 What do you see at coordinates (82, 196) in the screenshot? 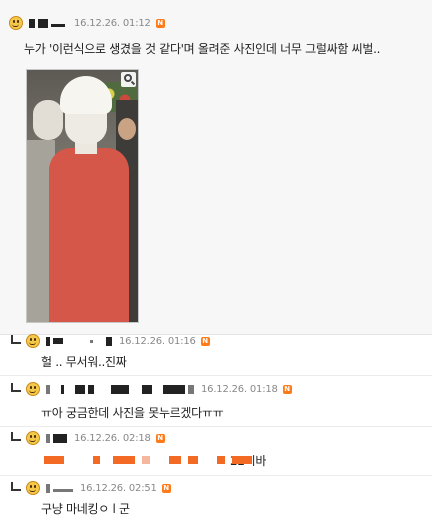
I see `comment-photo` at bounding box center [82, 196].